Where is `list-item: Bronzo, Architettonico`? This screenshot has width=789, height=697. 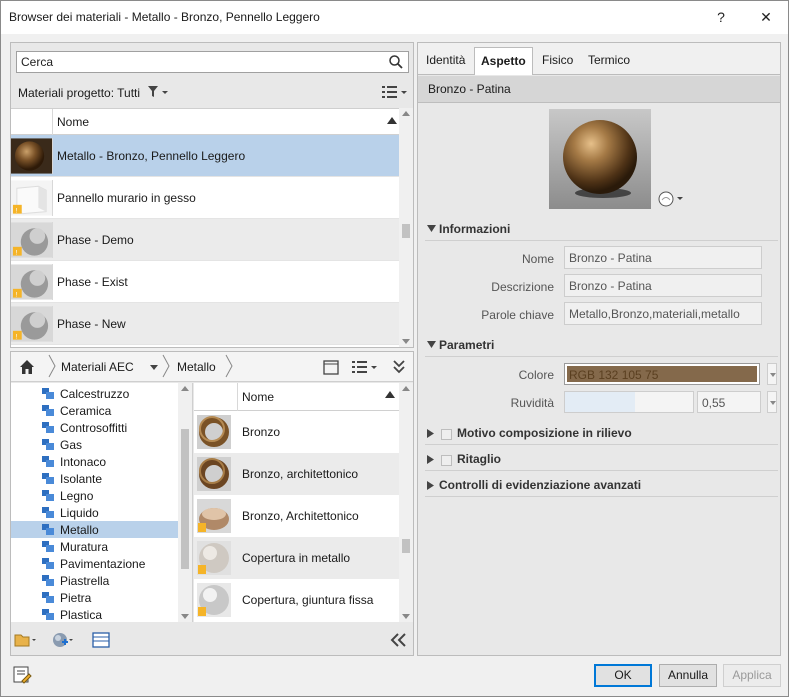
list-item: Bronzo, Architettonico is located at coordinates (303, 516).